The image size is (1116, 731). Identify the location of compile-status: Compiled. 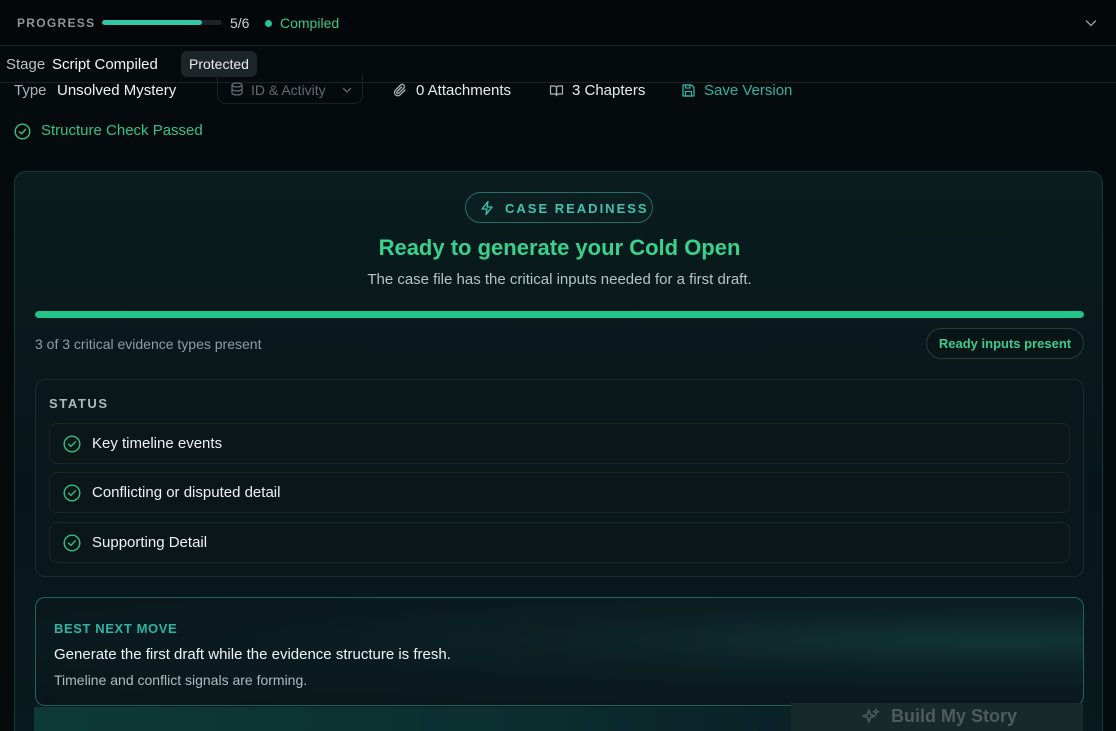
(310, 23).